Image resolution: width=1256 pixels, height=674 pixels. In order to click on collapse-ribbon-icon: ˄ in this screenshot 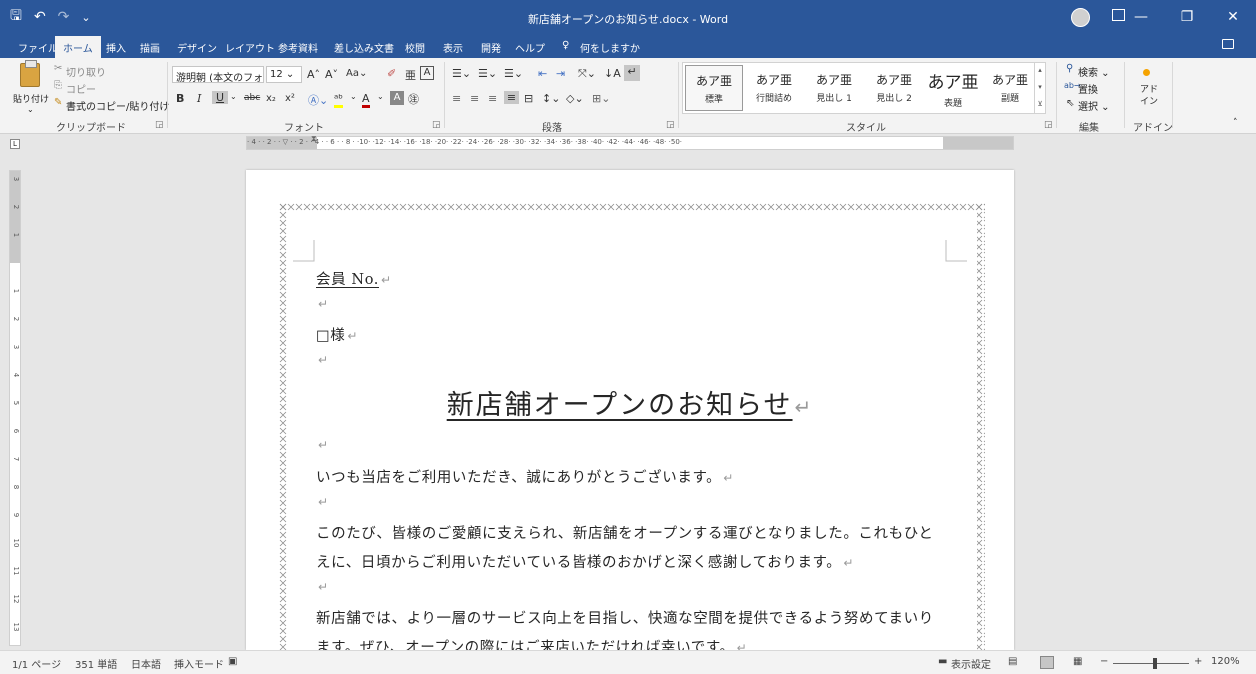, I will do `click(1235, 123)`.